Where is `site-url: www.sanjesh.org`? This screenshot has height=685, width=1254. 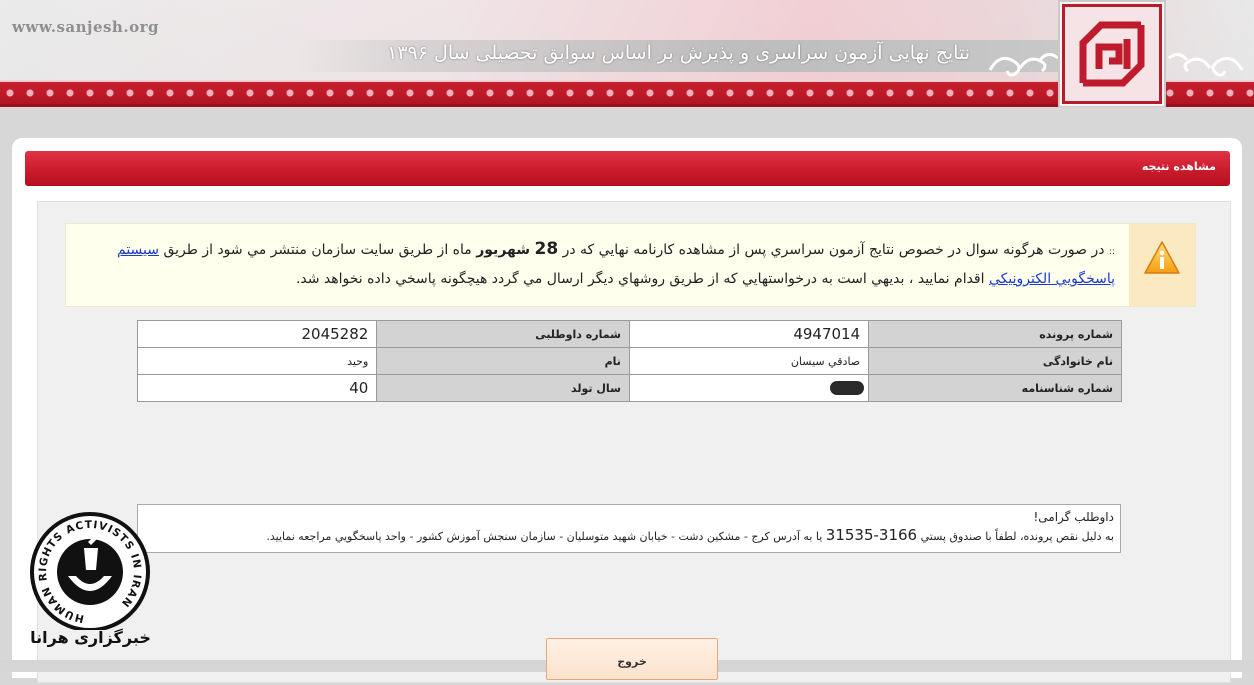
site-url: www.sanjesh.org is located at coordinates (85, 27).